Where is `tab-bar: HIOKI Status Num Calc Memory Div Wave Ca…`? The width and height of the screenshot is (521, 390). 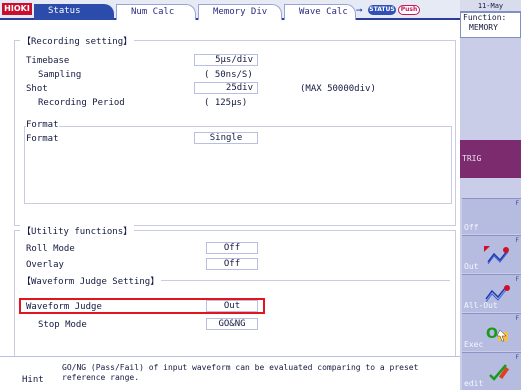 tab-bar: HIOKI Status Num Calc Memory Div Wave Ca… is located at coordinates (230, 10).